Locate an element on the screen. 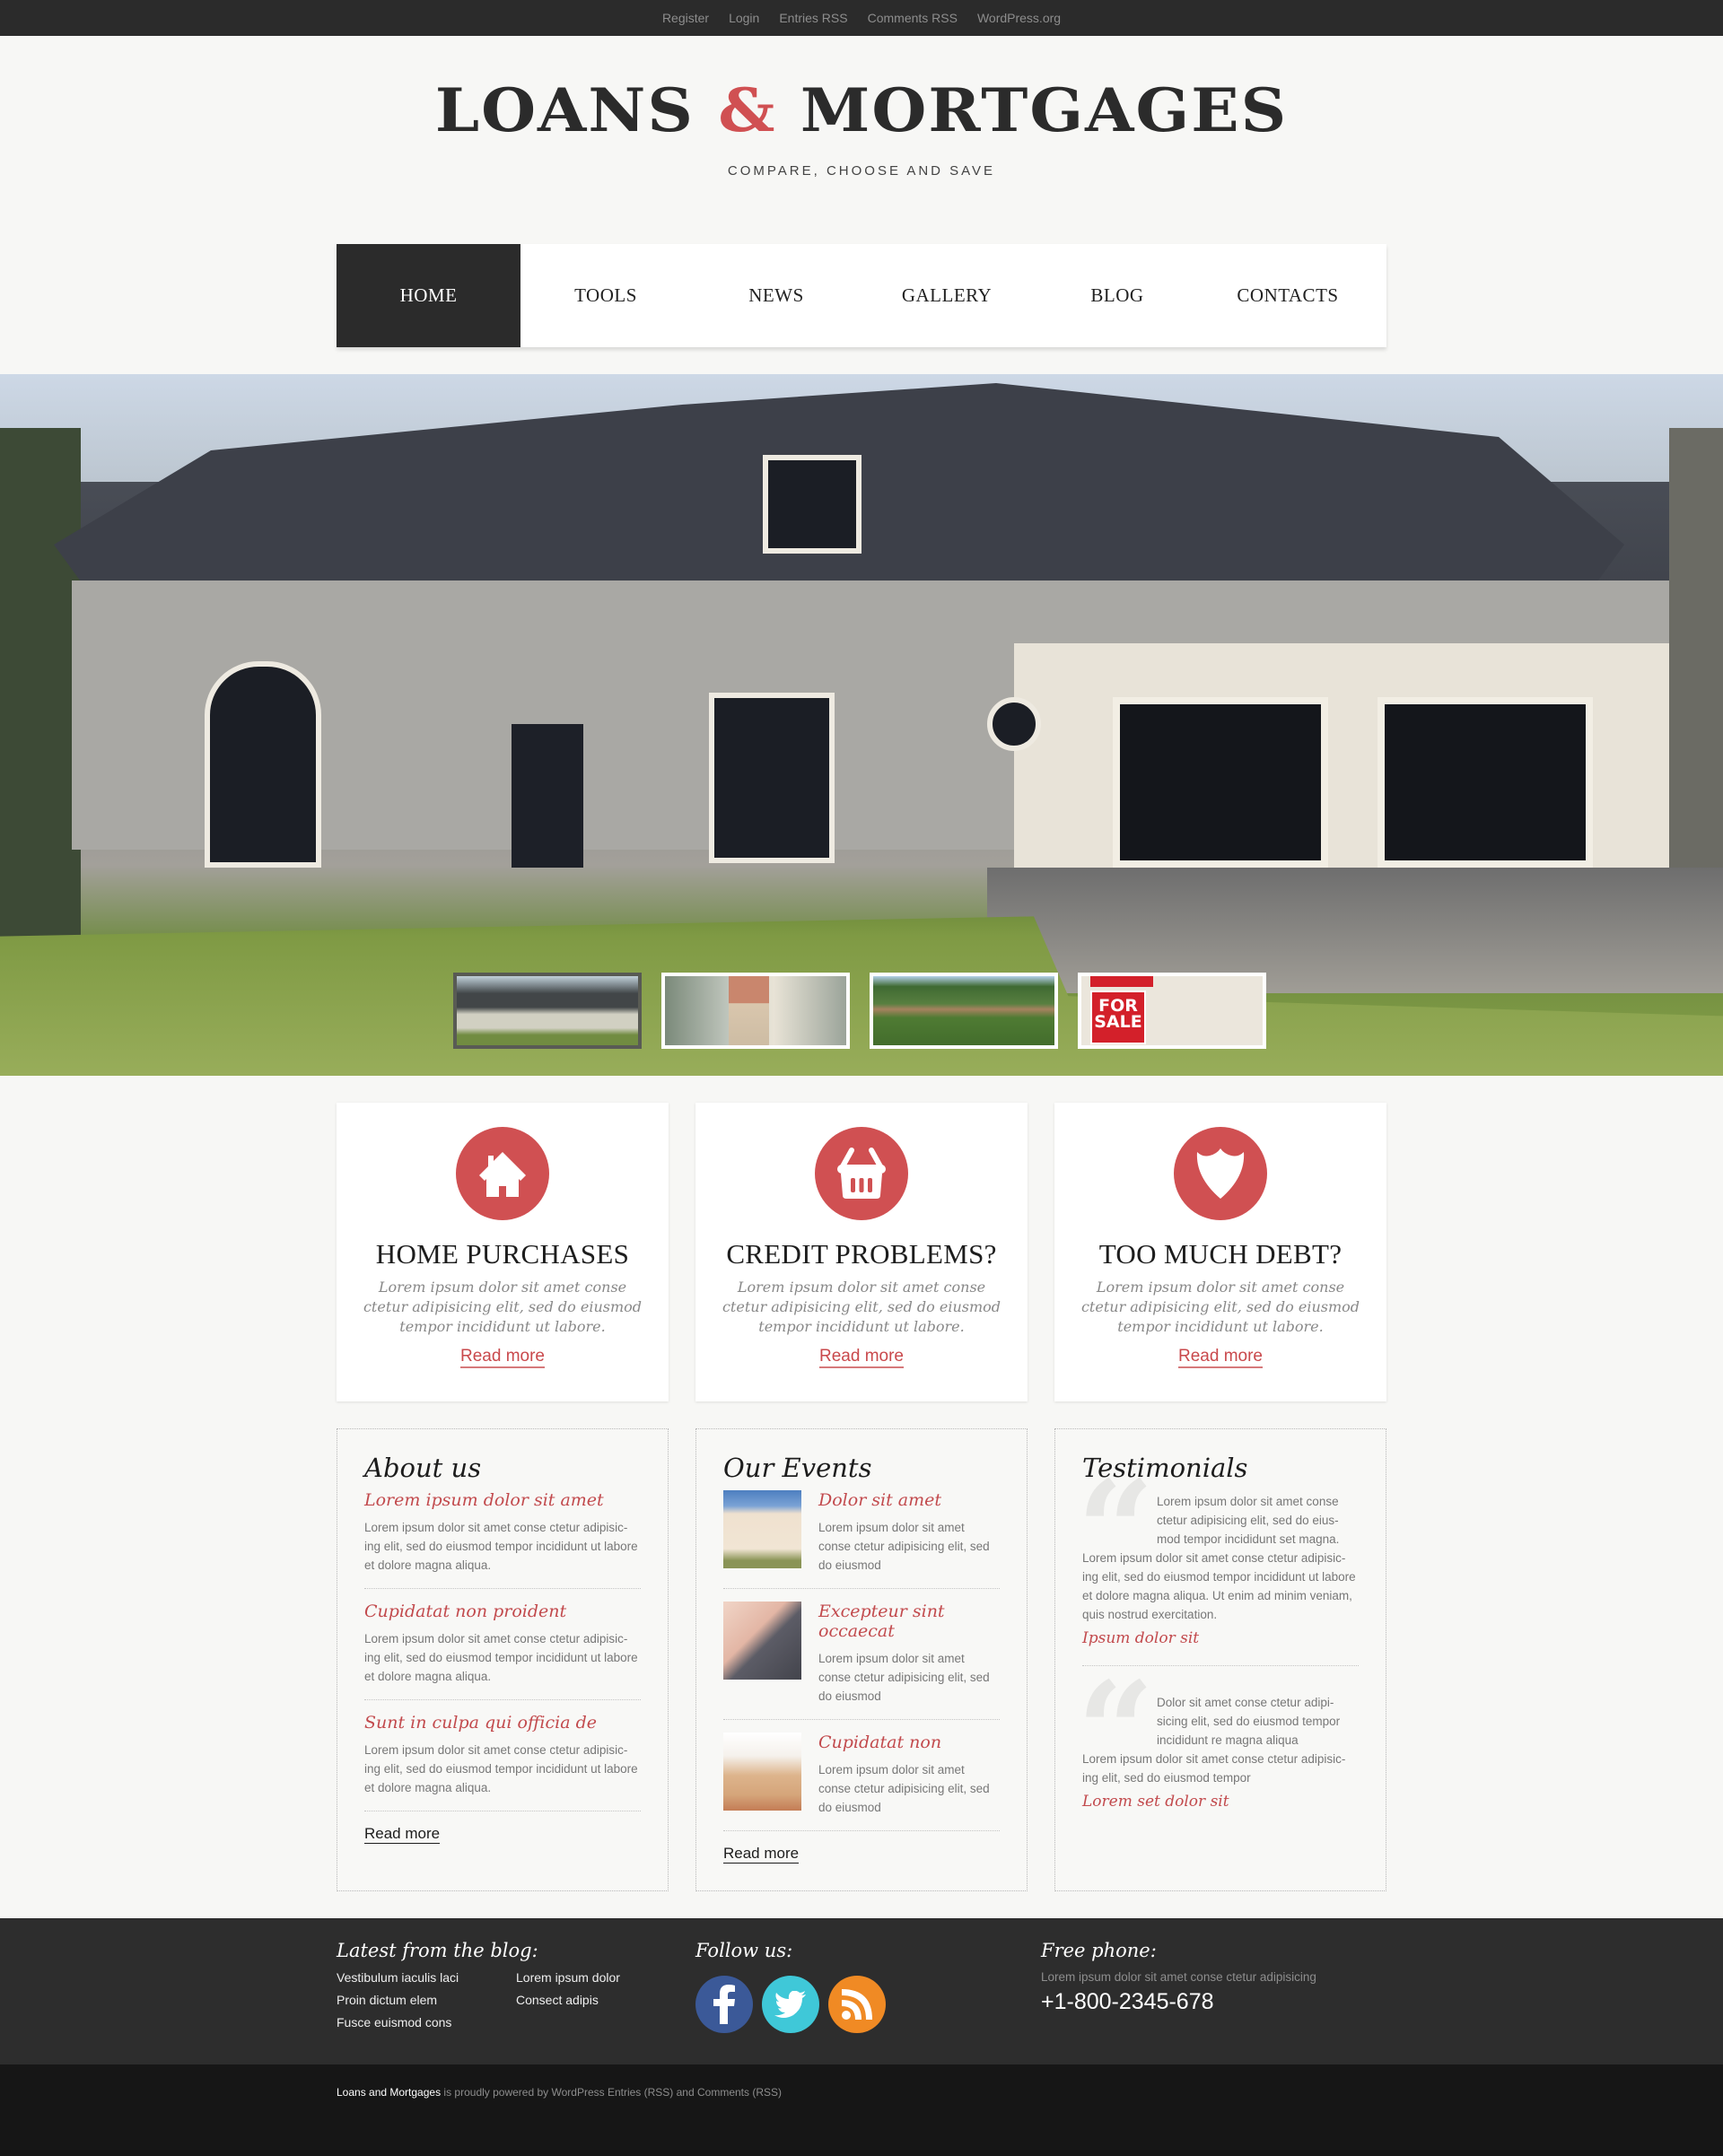 Image resolution: width=1723 pixels, height=2156 pixels. thumbnail-house-exterior is located at coordinates (547, 1011).